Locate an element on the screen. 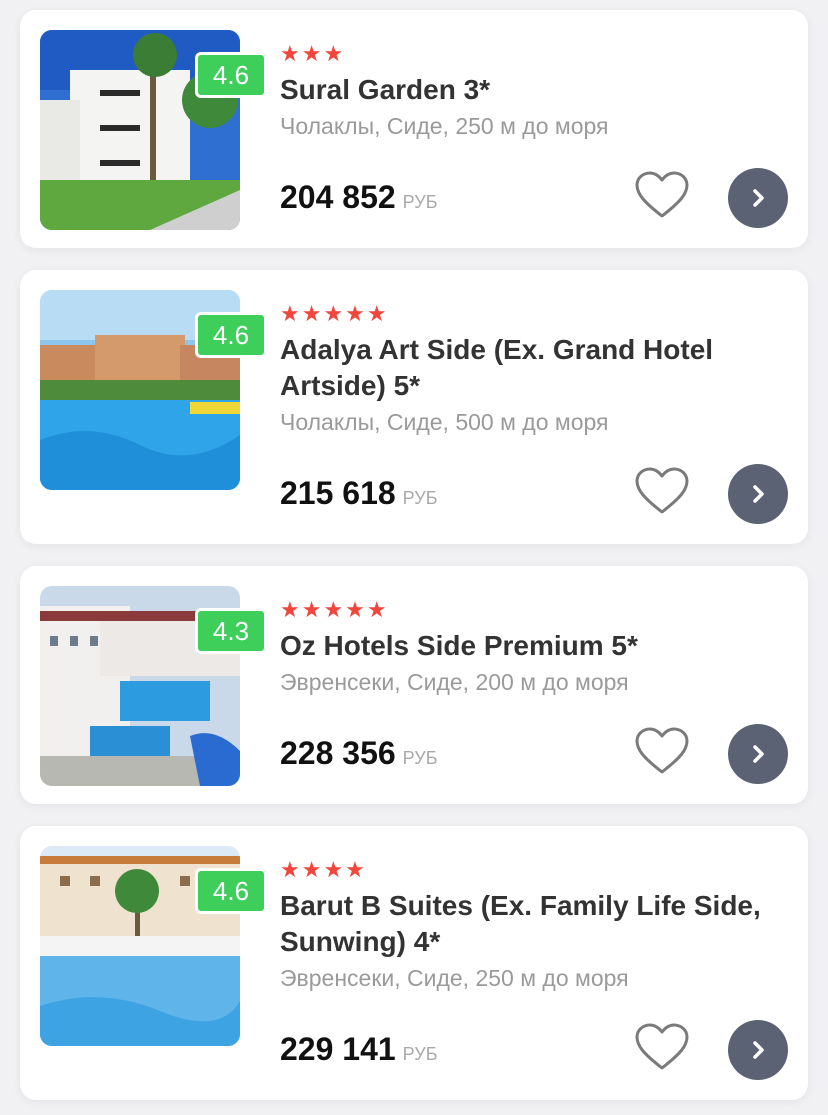 The width and height of the screenshot is (828, 1115). price-row: 204 852 РУБ is located at coordinates (359, 197).